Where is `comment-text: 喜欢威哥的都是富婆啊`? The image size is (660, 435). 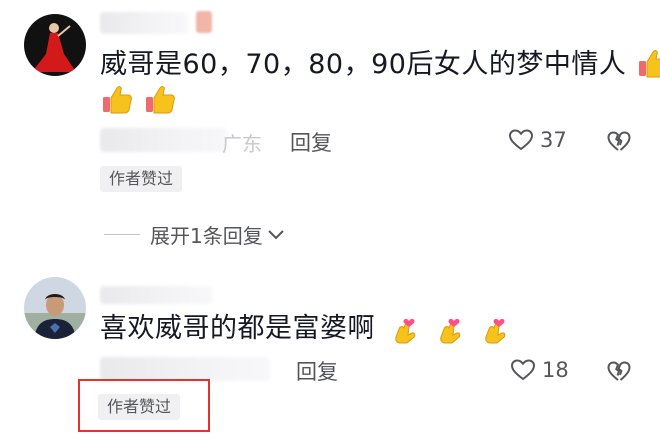 comment-text: 喜欢威哥的都是富婆啊 is located at coordinates (305, 329).